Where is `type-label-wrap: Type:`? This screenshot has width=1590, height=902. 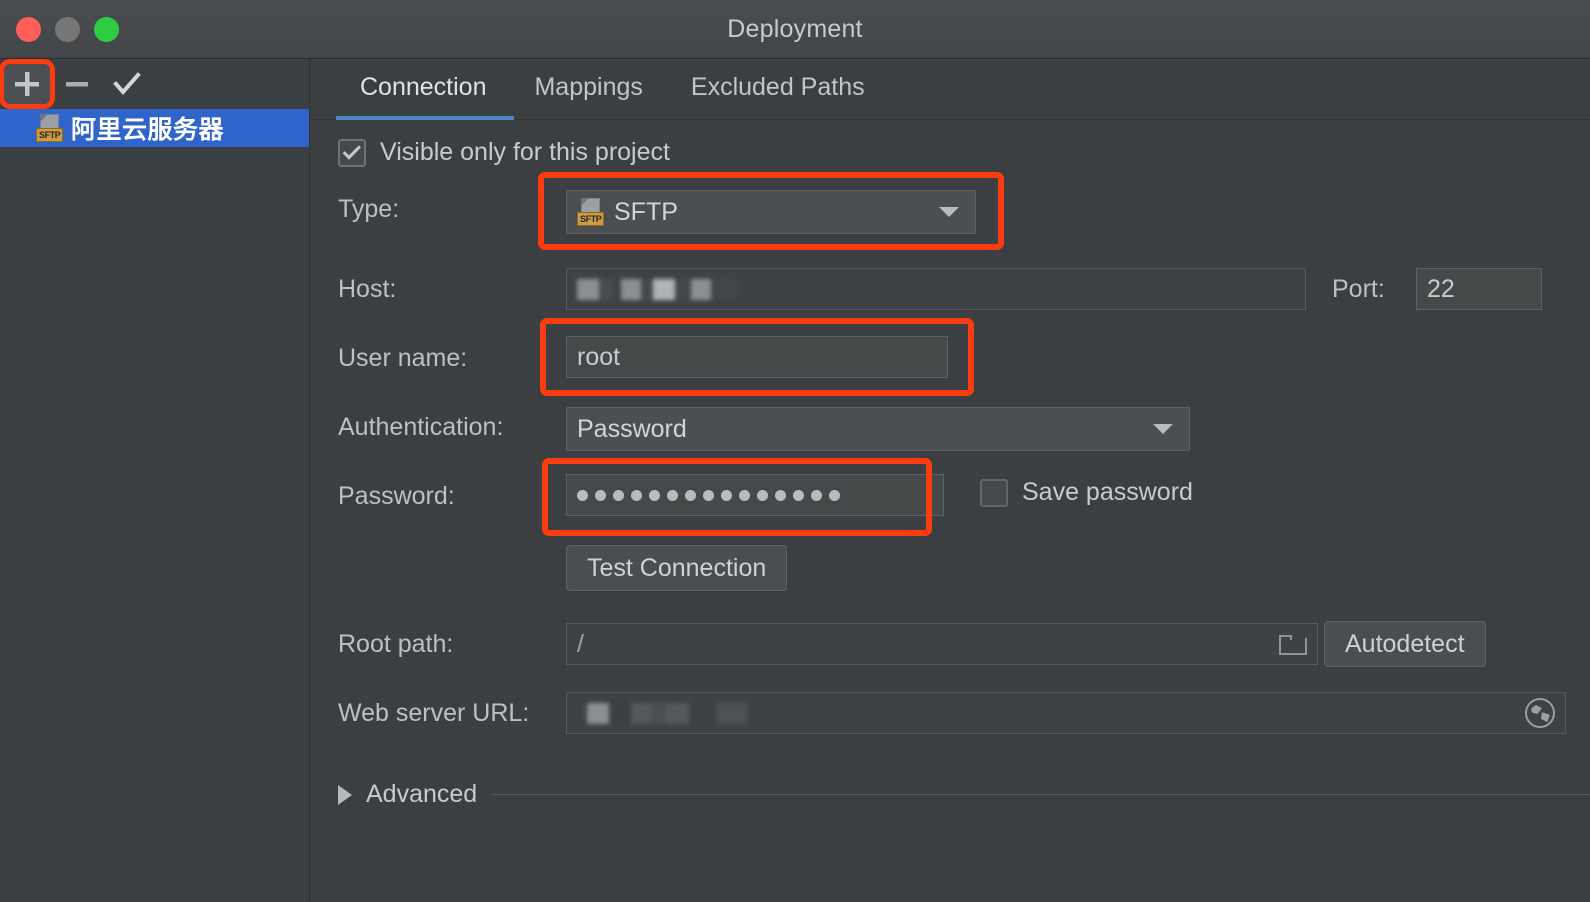
type-label-wrap: Type: is located at coordinates (368, 209).